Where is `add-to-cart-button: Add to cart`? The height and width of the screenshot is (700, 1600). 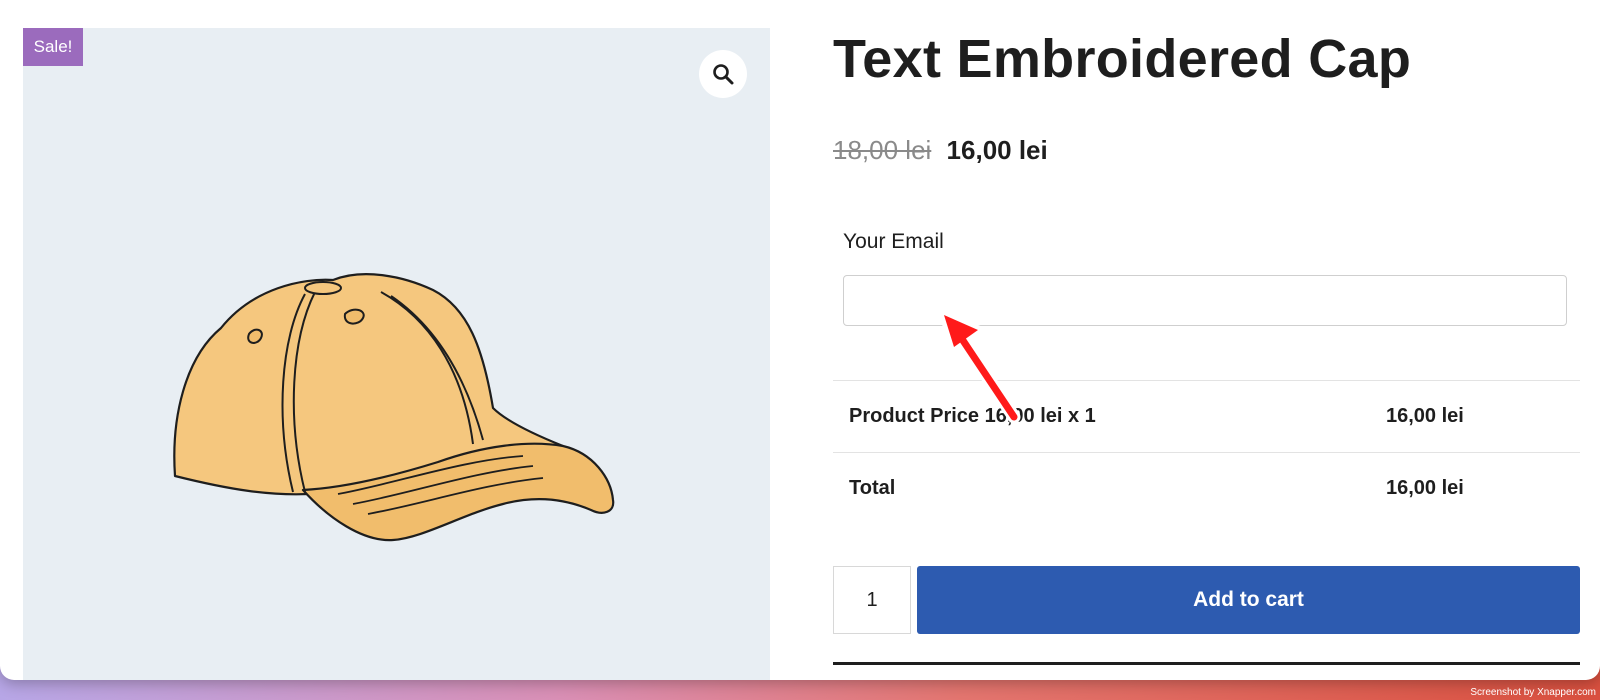 add-to-cart-button: Add to cart is located at coordinates (1248, 600).